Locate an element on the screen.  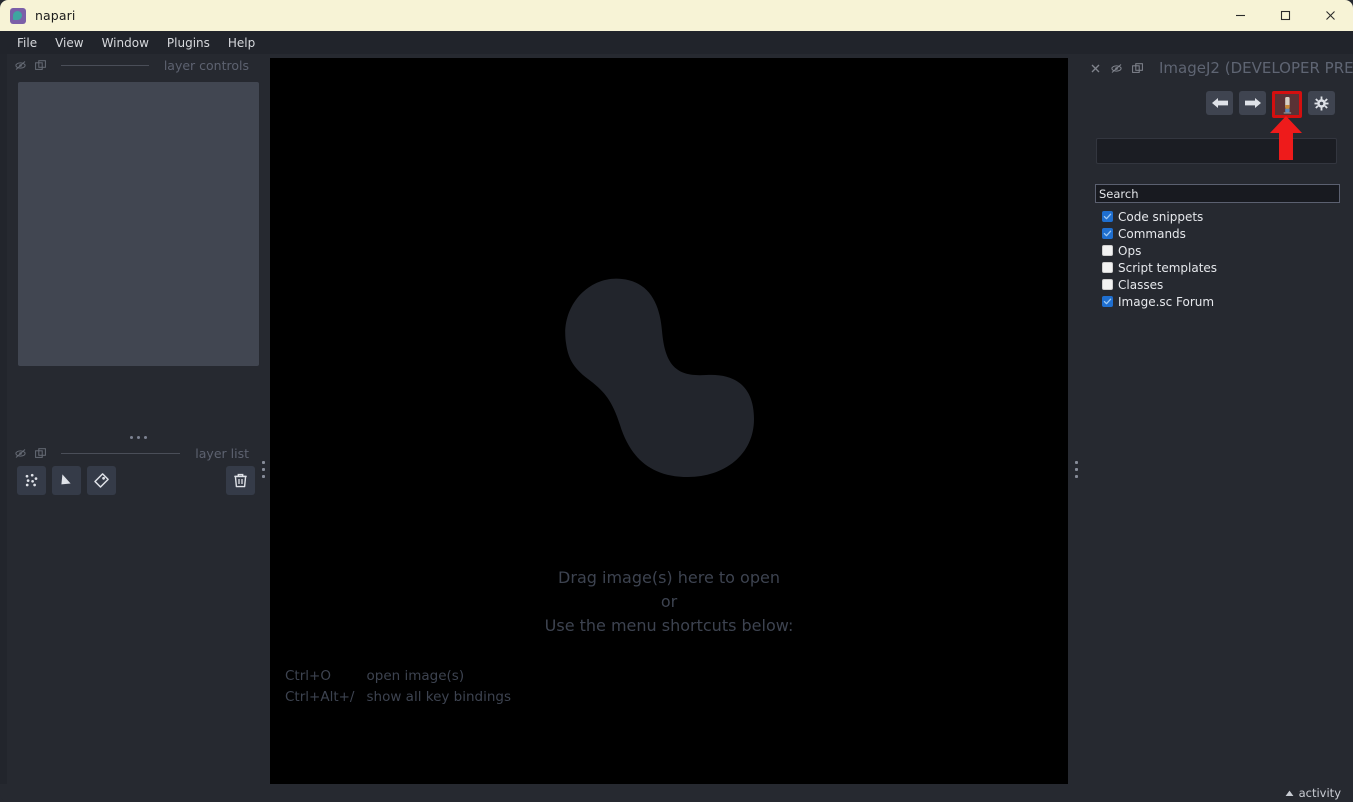
layer-list-header-wrap: layer list is located at coordinates (131, 453).